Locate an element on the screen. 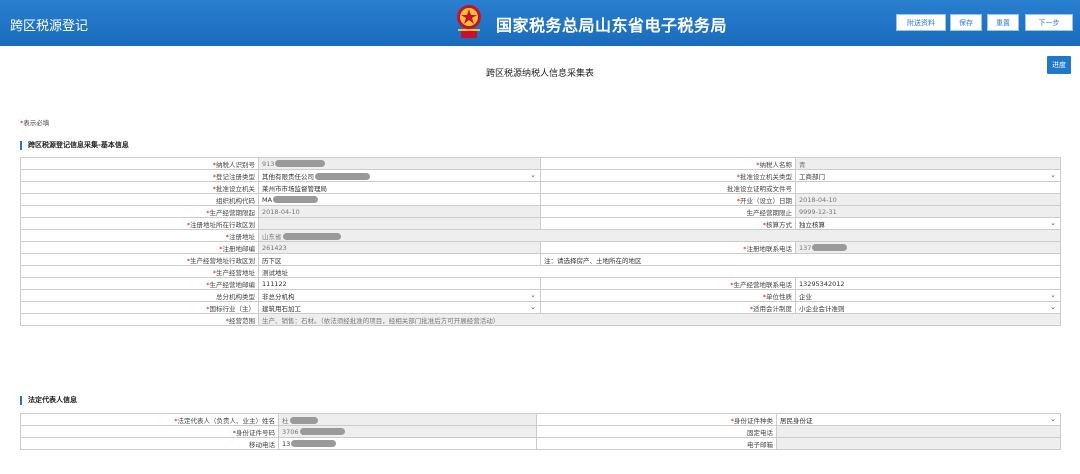 This screenshot has height=474, width=1080. legal-label: *法定代表人（负责人、业主）姓名 is located at coordinates (149, 419).